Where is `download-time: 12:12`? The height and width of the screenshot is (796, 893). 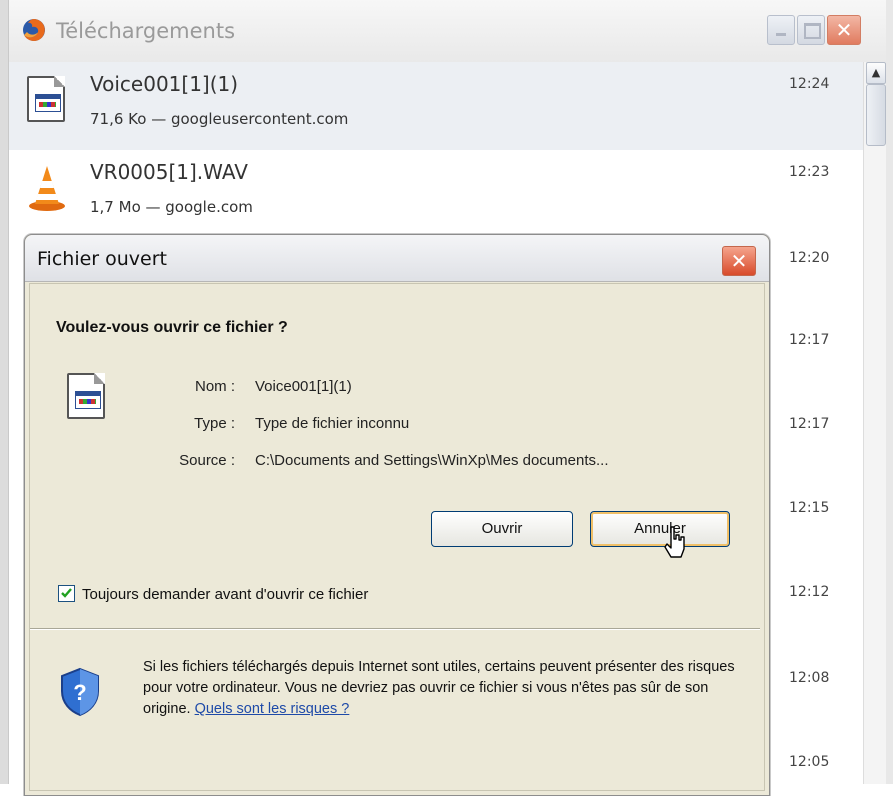 download-time: 12:12 is located at coordinates (809, 592).